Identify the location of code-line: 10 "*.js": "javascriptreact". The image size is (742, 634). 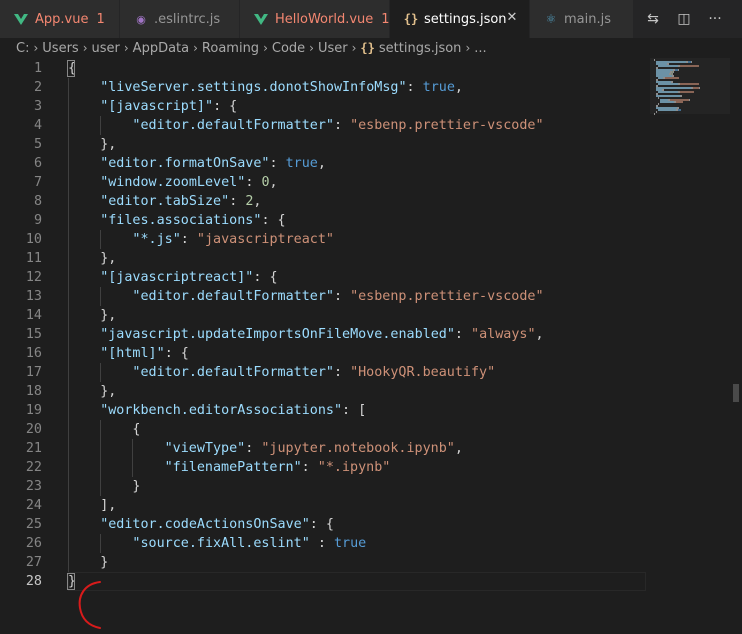
(325, 239).